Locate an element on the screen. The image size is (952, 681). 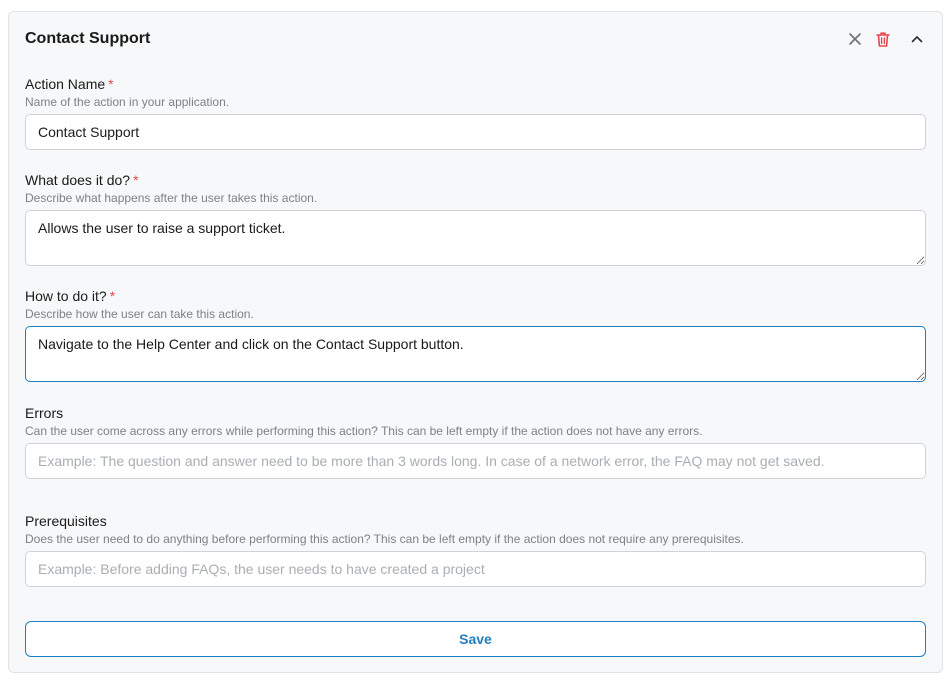
what-does-it-do-label-text: What does it do? is located at coordinates (78, 180).